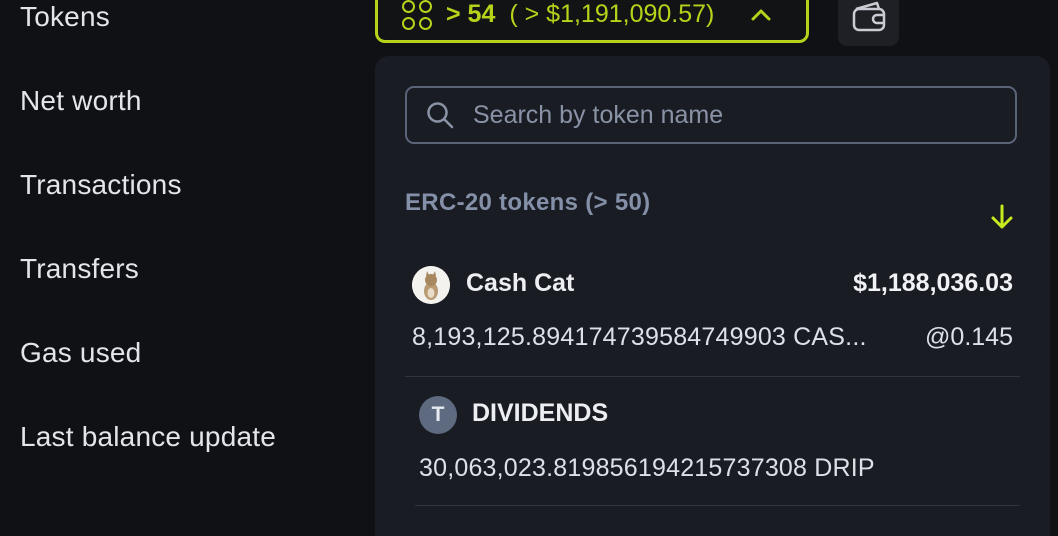 This screenshot has height=536, width=1058. I want to click on label-net-worth: Net worth, so click(81, 100).